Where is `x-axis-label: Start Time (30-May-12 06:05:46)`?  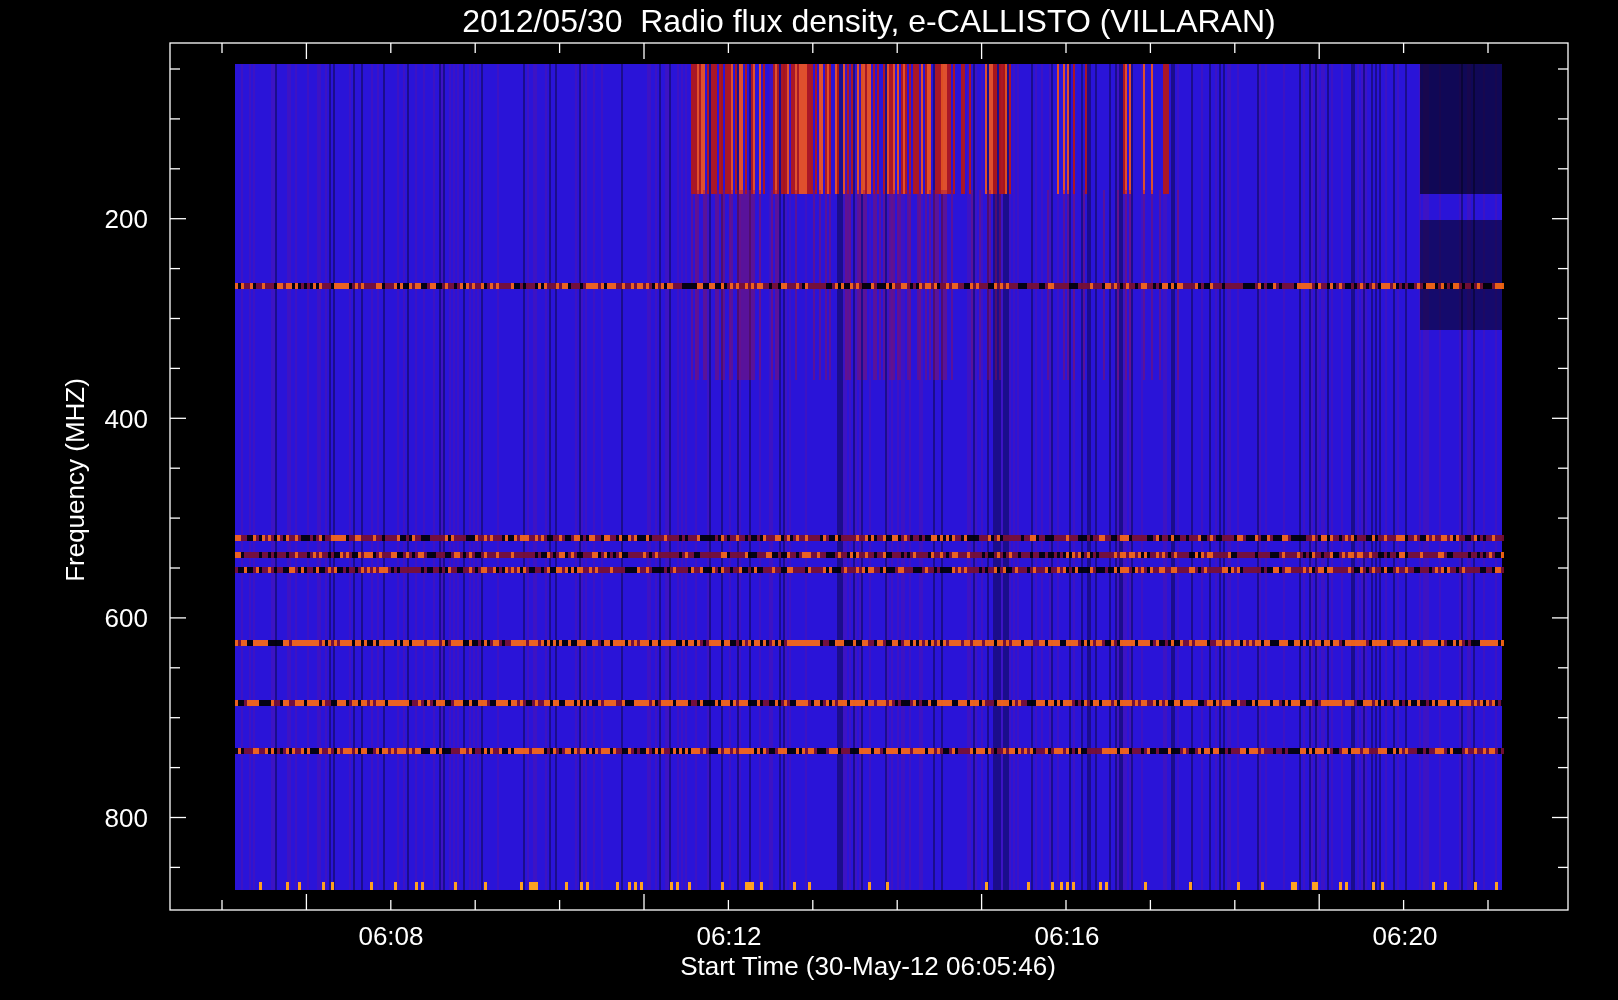 x-axis-label: Start Time (30-May-12 06:05:46) is located at coordinates (868, 966).